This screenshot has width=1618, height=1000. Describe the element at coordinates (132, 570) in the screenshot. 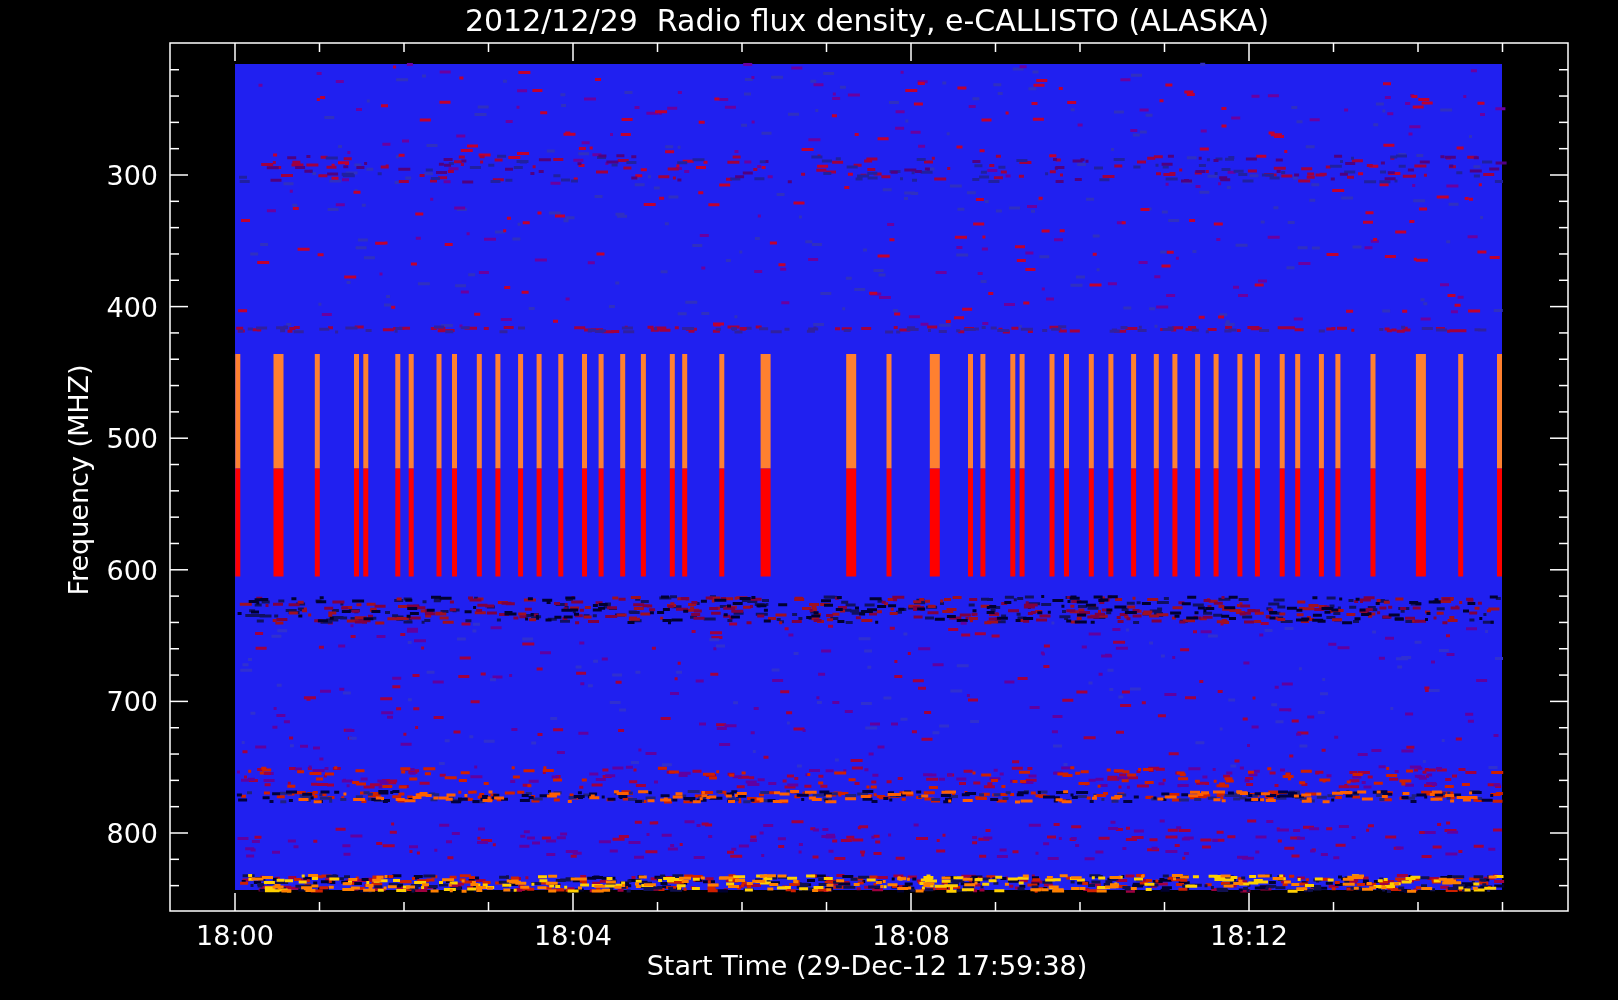

I see `tick-label: 600` at that location.